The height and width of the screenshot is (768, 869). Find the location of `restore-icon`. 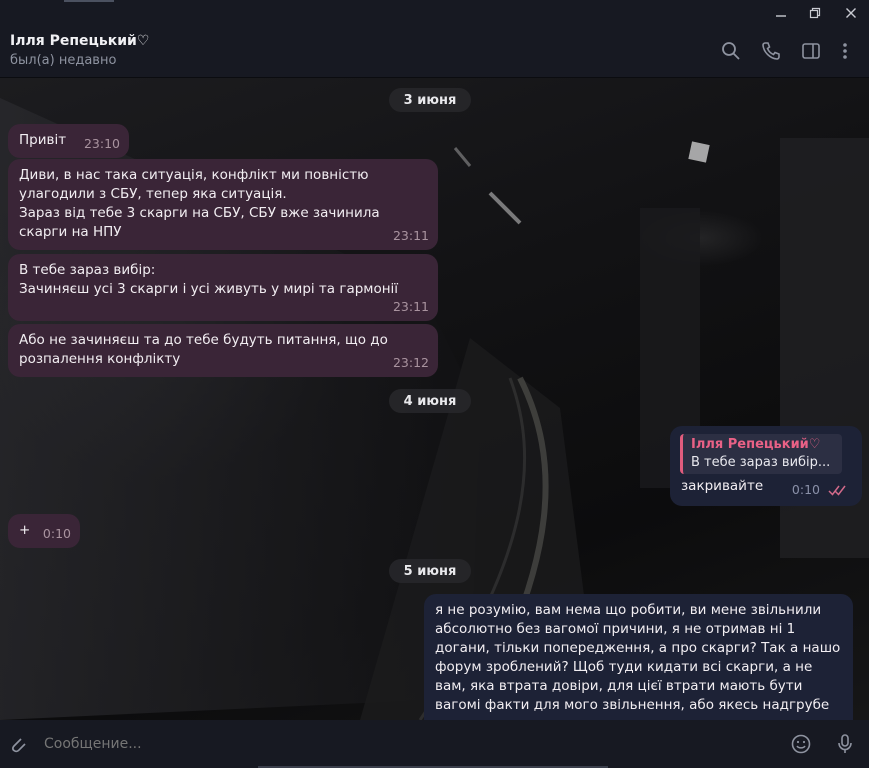

restore-icon is located at coordinates (815, 13).